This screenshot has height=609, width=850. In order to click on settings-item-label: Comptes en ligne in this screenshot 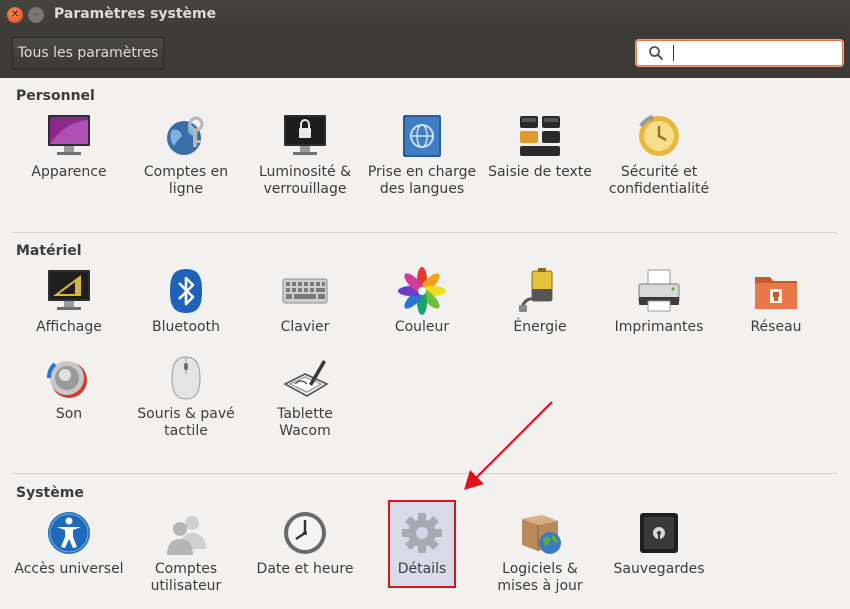, I will do `click(186, 180)`.